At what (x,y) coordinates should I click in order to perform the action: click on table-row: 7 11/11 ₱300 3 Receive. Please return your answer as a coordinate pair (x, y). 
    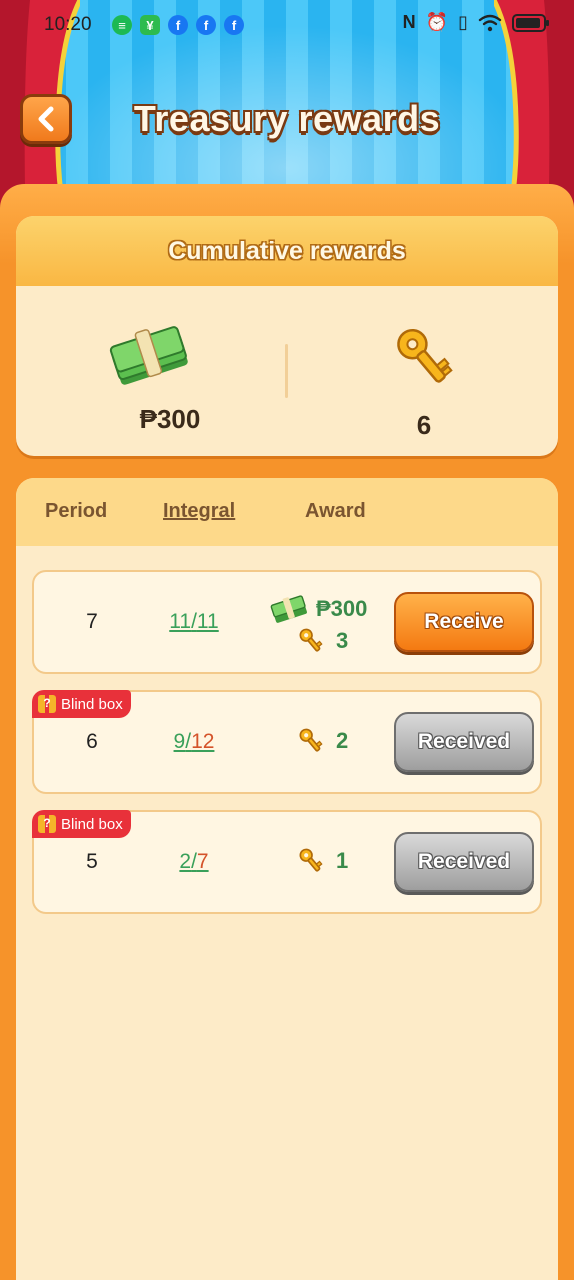
    Looking at the image, I should click on (287, 622).